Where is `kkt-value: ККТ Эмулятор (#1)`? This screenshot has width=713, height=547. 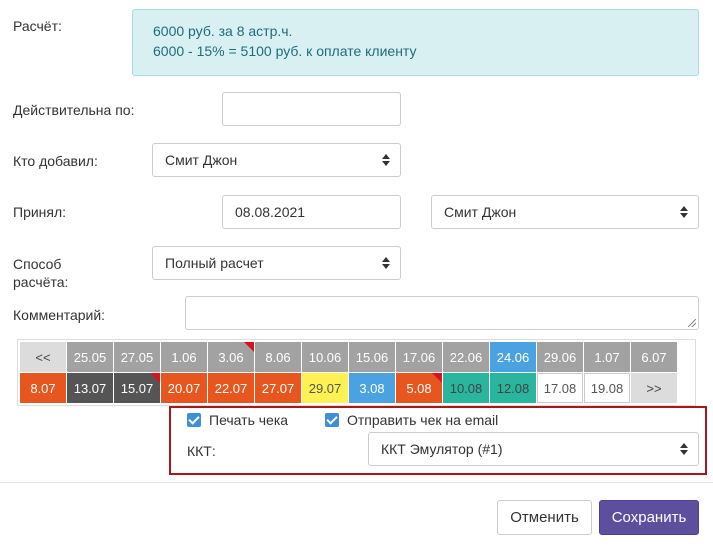 kkt-value: ККТ Эмулятор (#1) is located at coordinates (442, 449).